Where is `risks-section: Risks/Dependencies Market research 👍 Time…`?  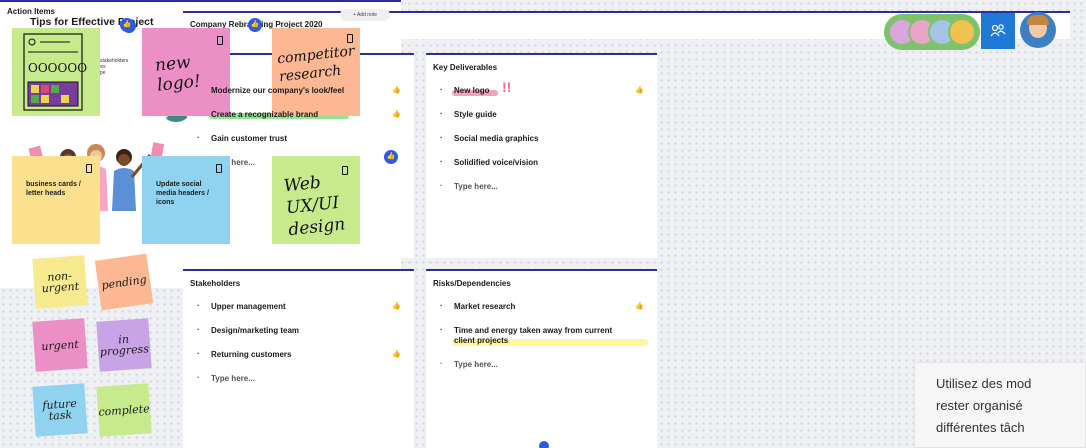
risks-section: Risks/Dependencies Market research 👍 Time… is located at coordinates (541, 358).